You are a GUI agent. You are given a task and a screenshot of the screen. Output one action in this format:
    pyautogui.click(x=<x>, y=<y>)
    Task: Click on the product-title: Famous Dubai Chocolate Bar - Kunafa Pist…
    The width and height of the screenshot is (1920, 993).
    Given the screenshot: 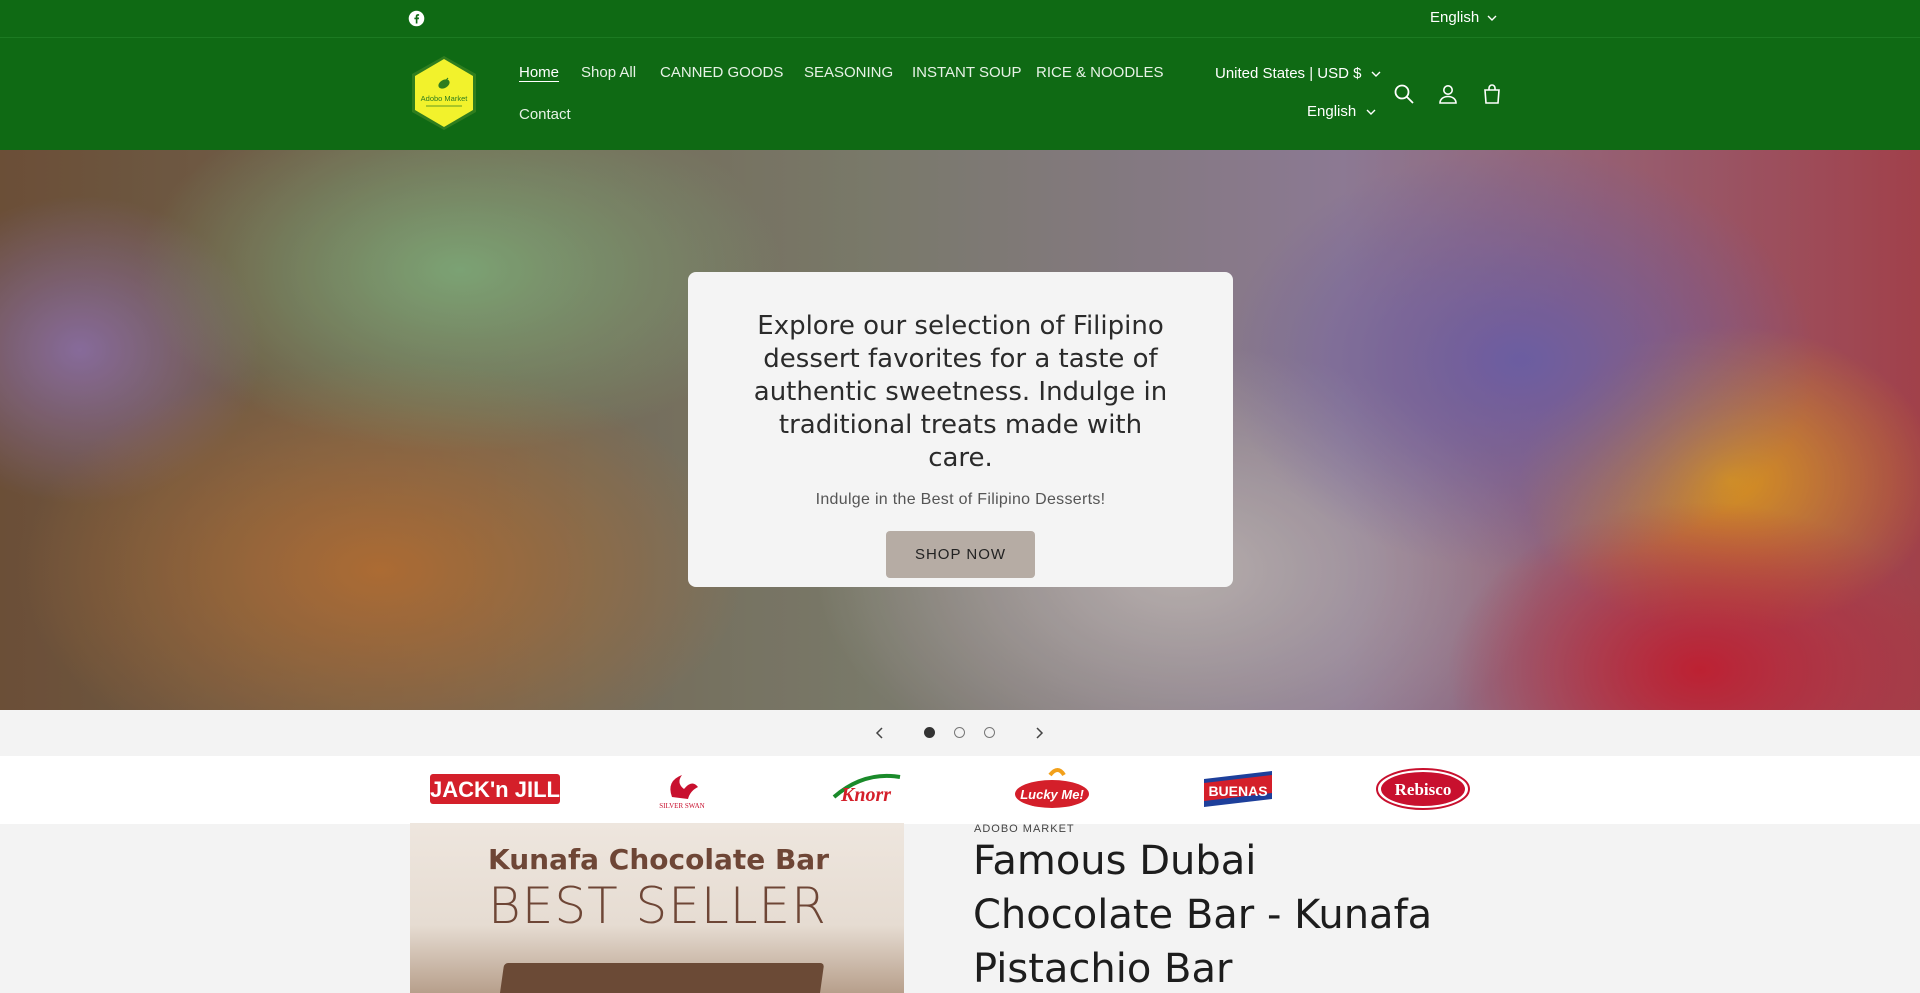 What is the action you would take?
    pyautogui.click(x=1203, y=915)
    